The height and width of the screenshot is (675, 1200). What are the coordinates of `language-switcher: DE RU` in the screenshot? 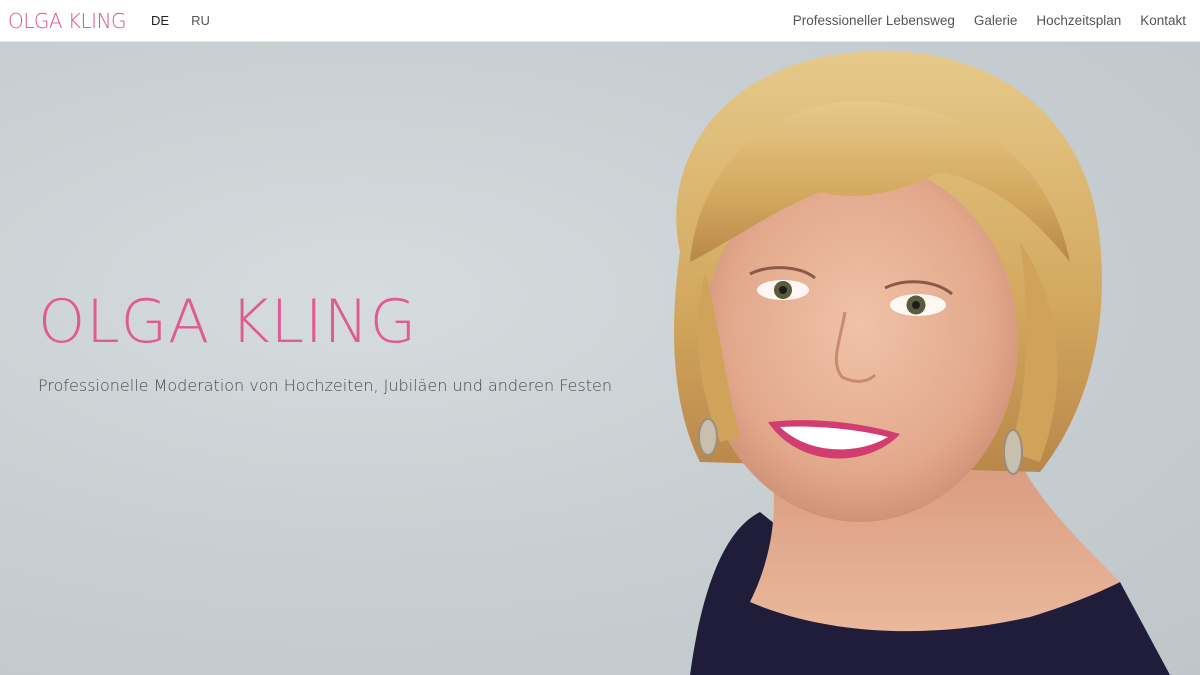 It's located at (180, 20).